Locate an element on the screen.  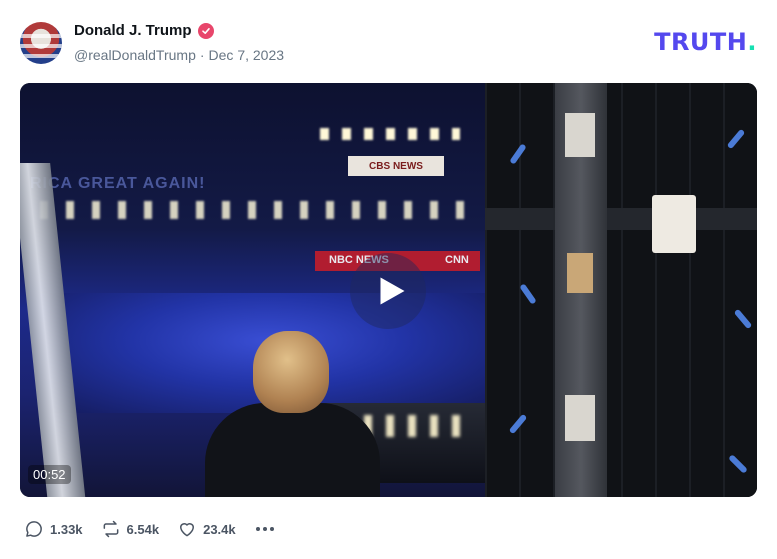
cbs-sign: CBS NEWS is located at coordinates (396, 166).